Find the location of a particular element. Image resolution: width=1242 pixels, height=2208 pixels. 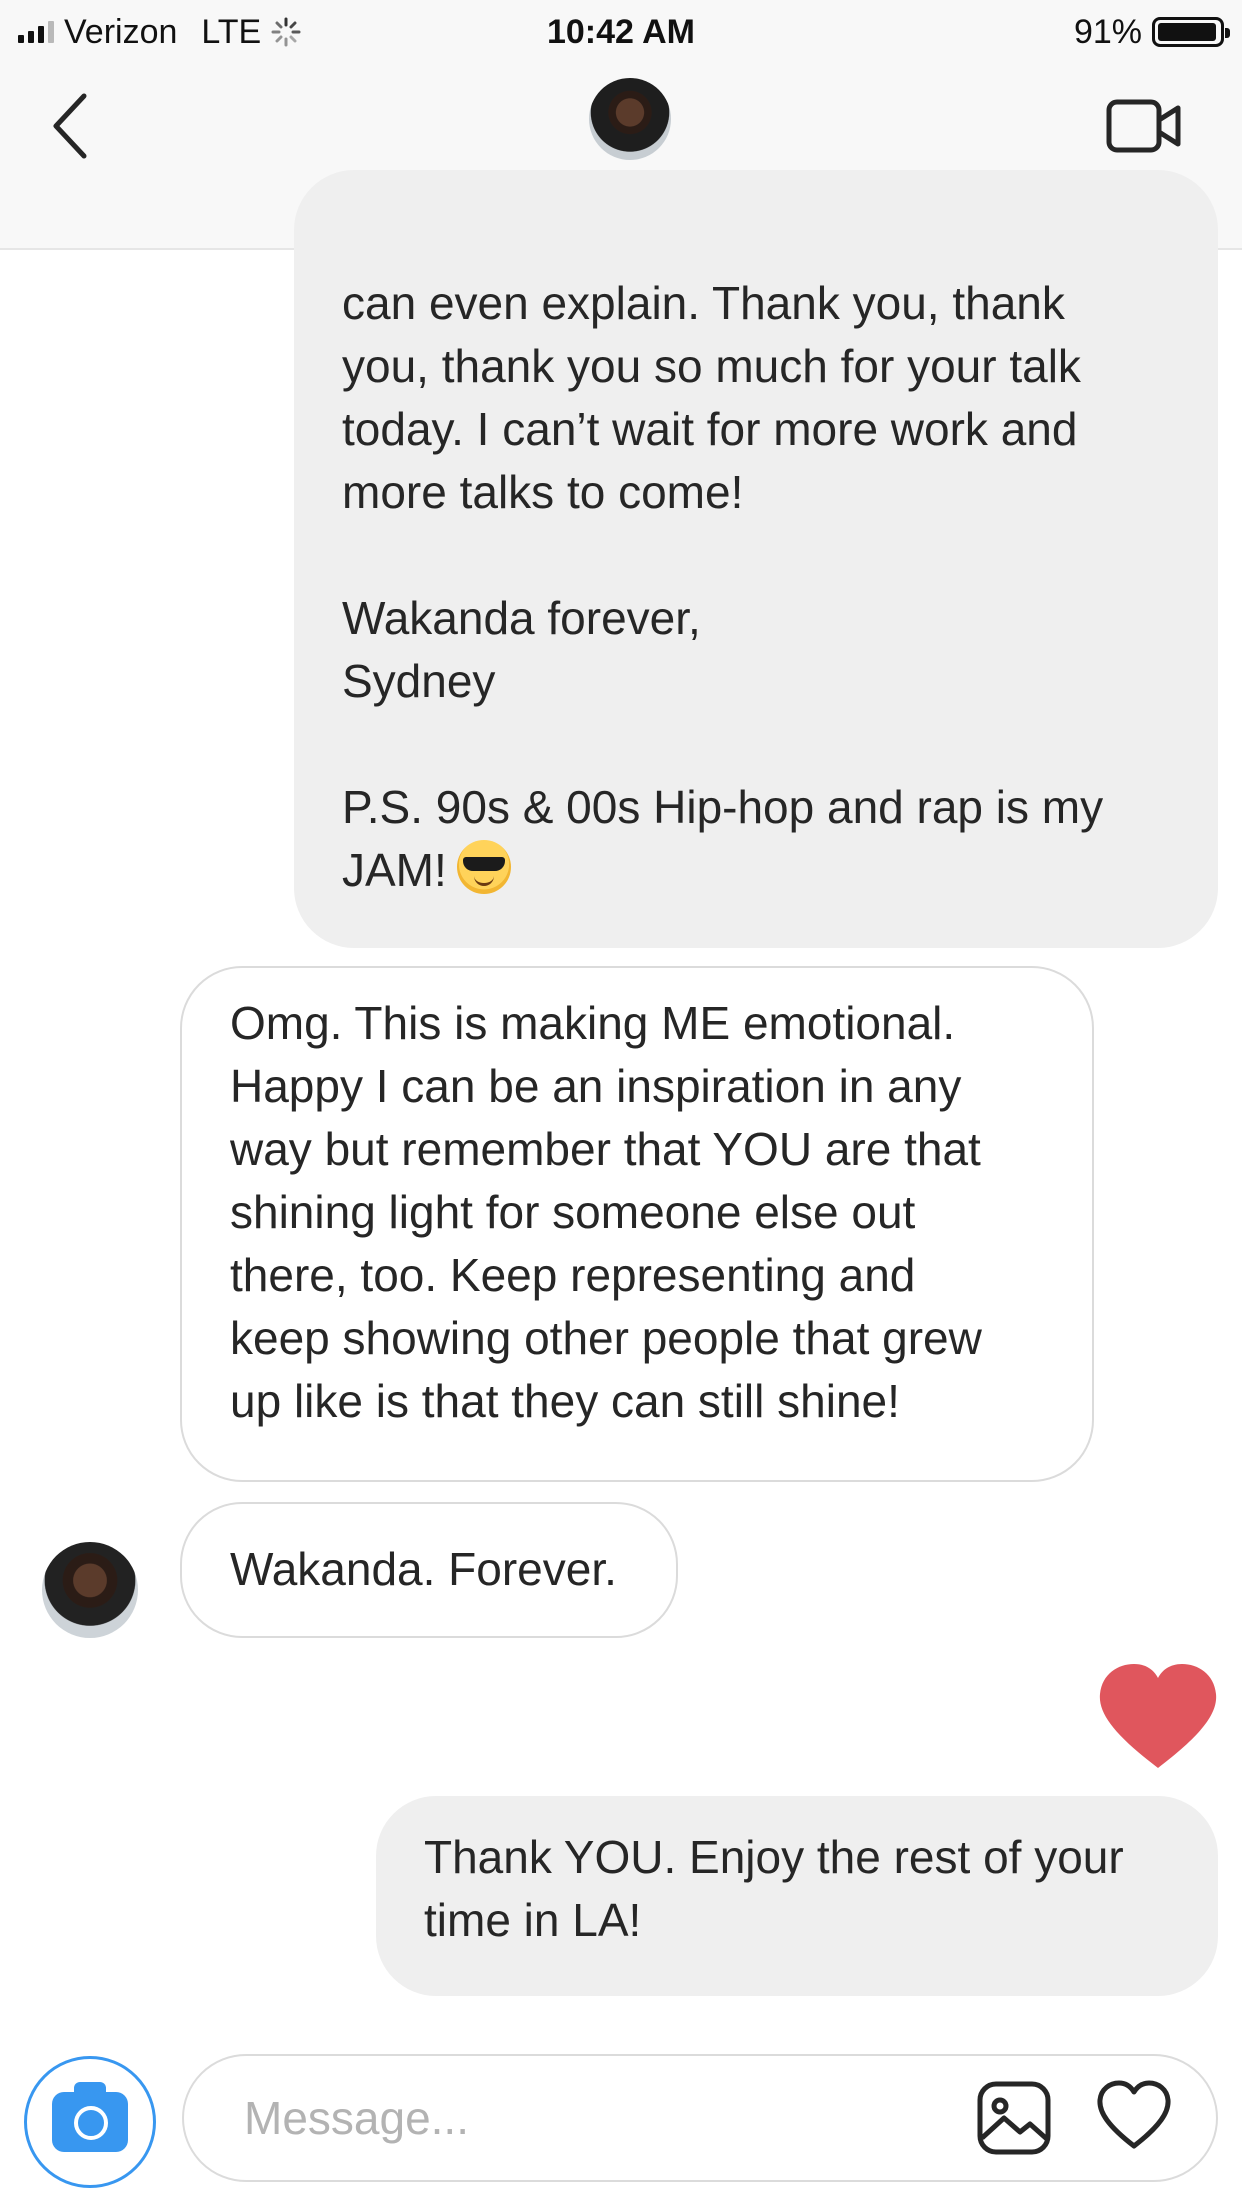

sender-avatar is located at coordinates (90, 1590).